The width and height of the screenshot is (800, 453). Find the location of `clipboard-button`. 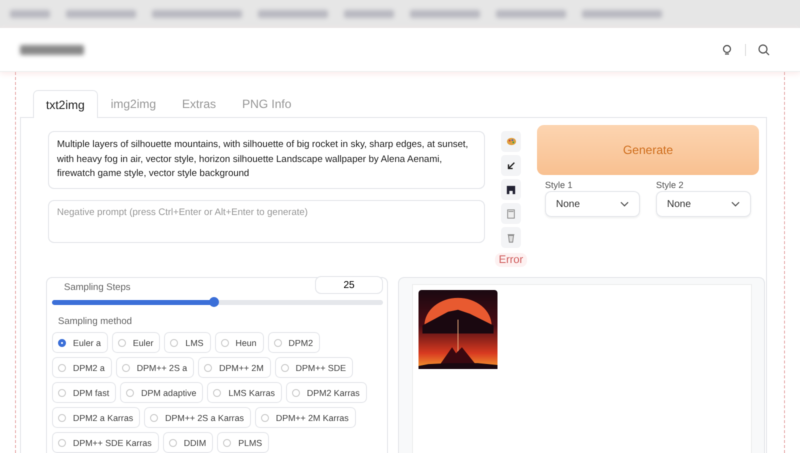

clipboard-button is located at coordinates (511, 213).